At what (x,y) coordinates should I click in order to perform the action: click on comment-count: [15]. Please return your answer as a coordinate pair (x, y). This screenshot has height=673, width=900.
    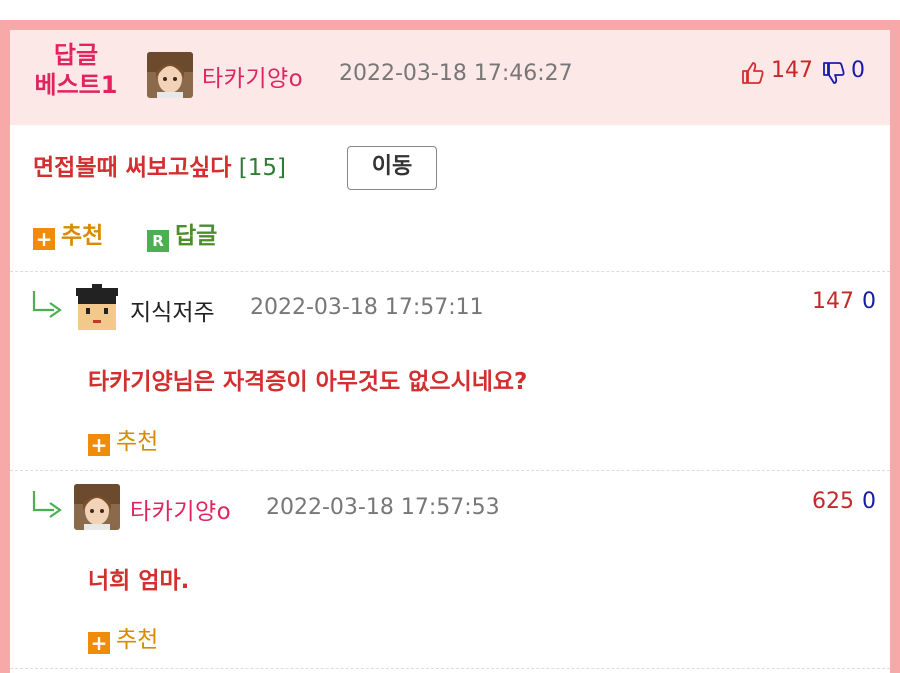
    Looking at the image, I should click on (262, 168).